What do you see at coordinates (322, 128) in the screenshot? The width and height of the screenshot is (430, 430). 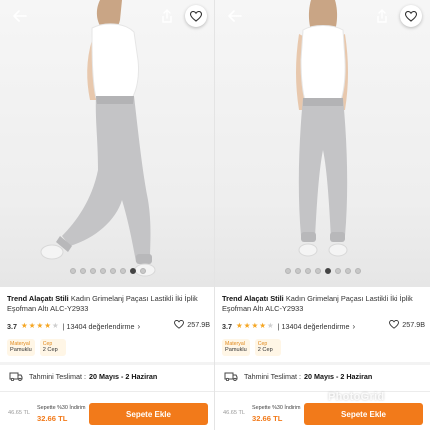 I see `model-back-illustration` at bounding box center [322, 128].